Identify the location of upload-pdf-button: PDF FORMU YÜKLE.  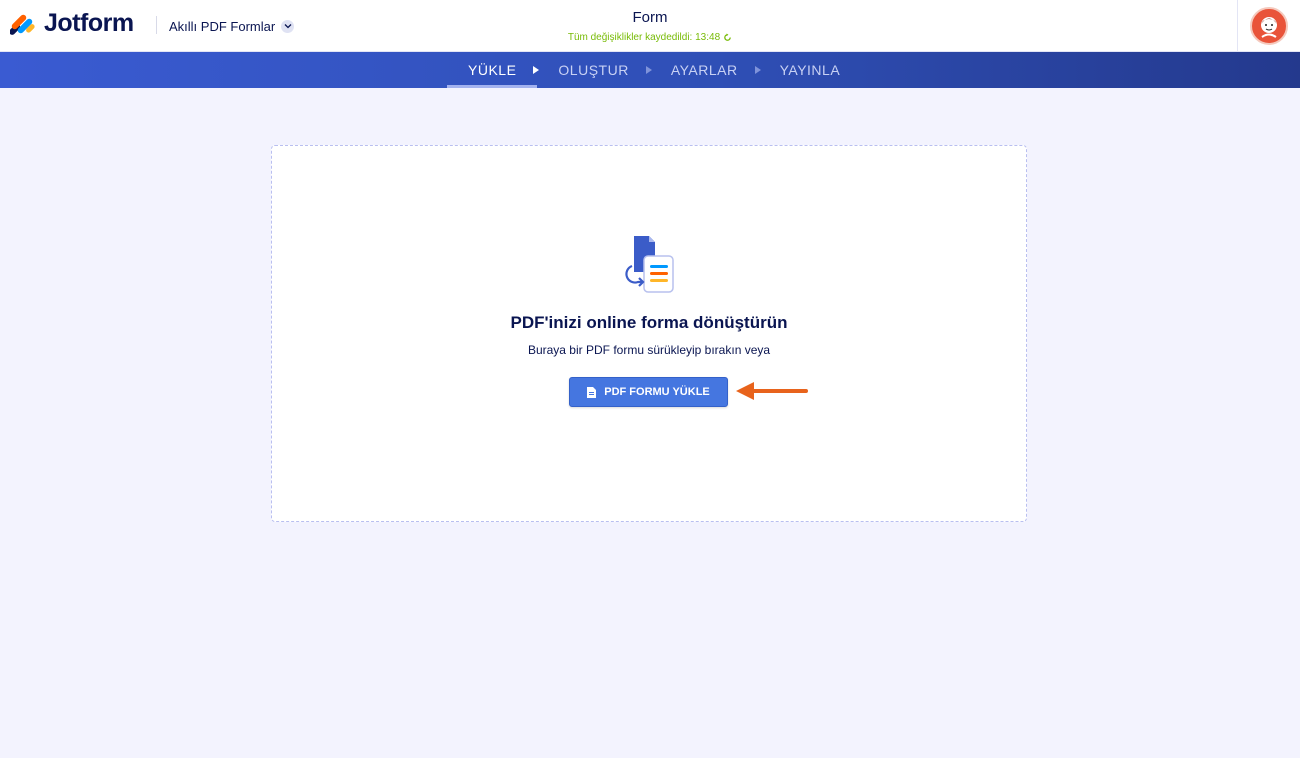
(648, 392).